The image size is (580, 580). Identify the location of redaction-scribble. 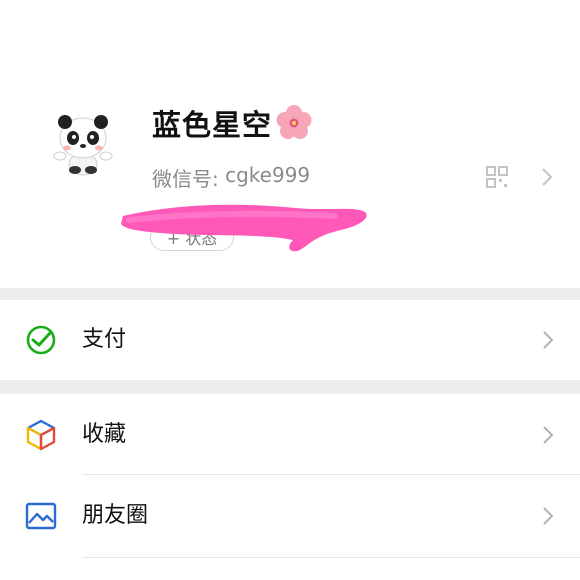
(244, 228).